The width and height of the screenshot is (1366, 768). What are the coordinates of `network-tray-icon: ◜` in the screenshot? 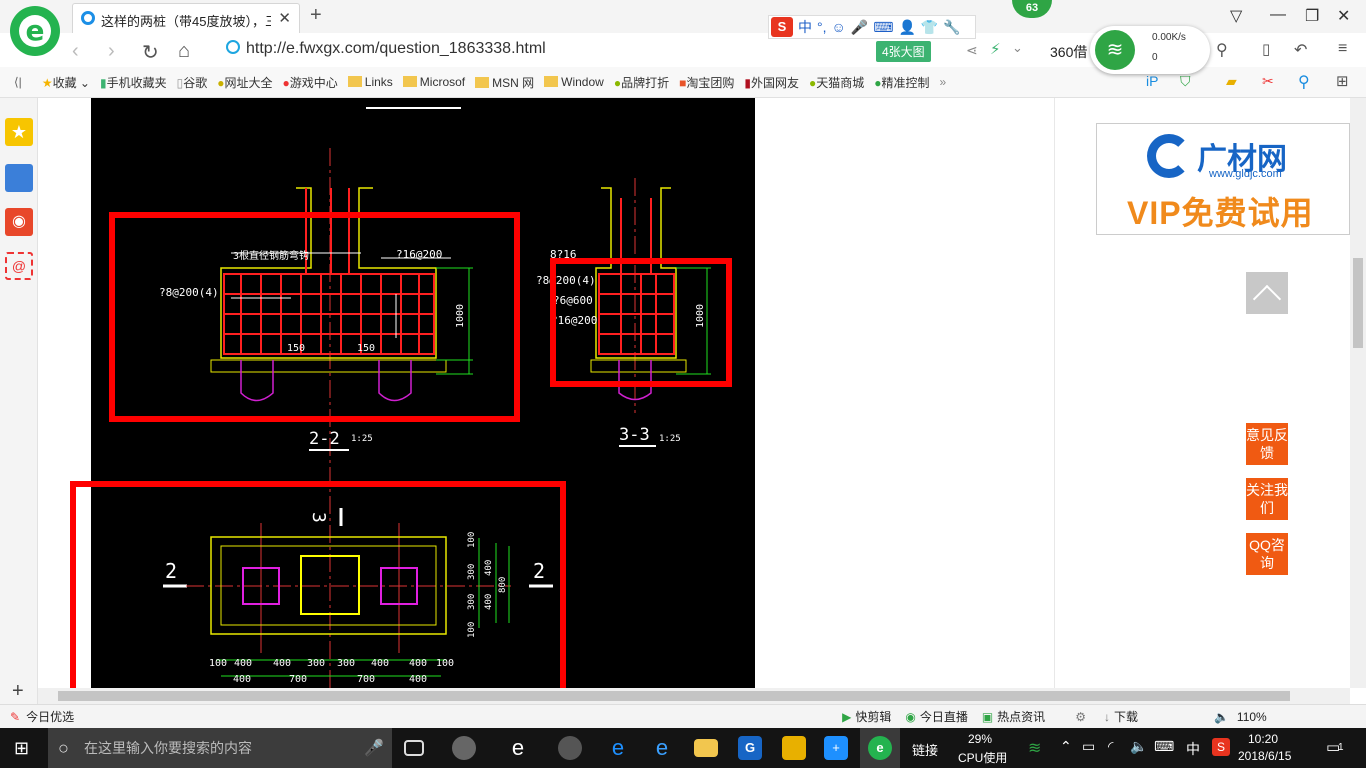 It's located at (1110, 746).